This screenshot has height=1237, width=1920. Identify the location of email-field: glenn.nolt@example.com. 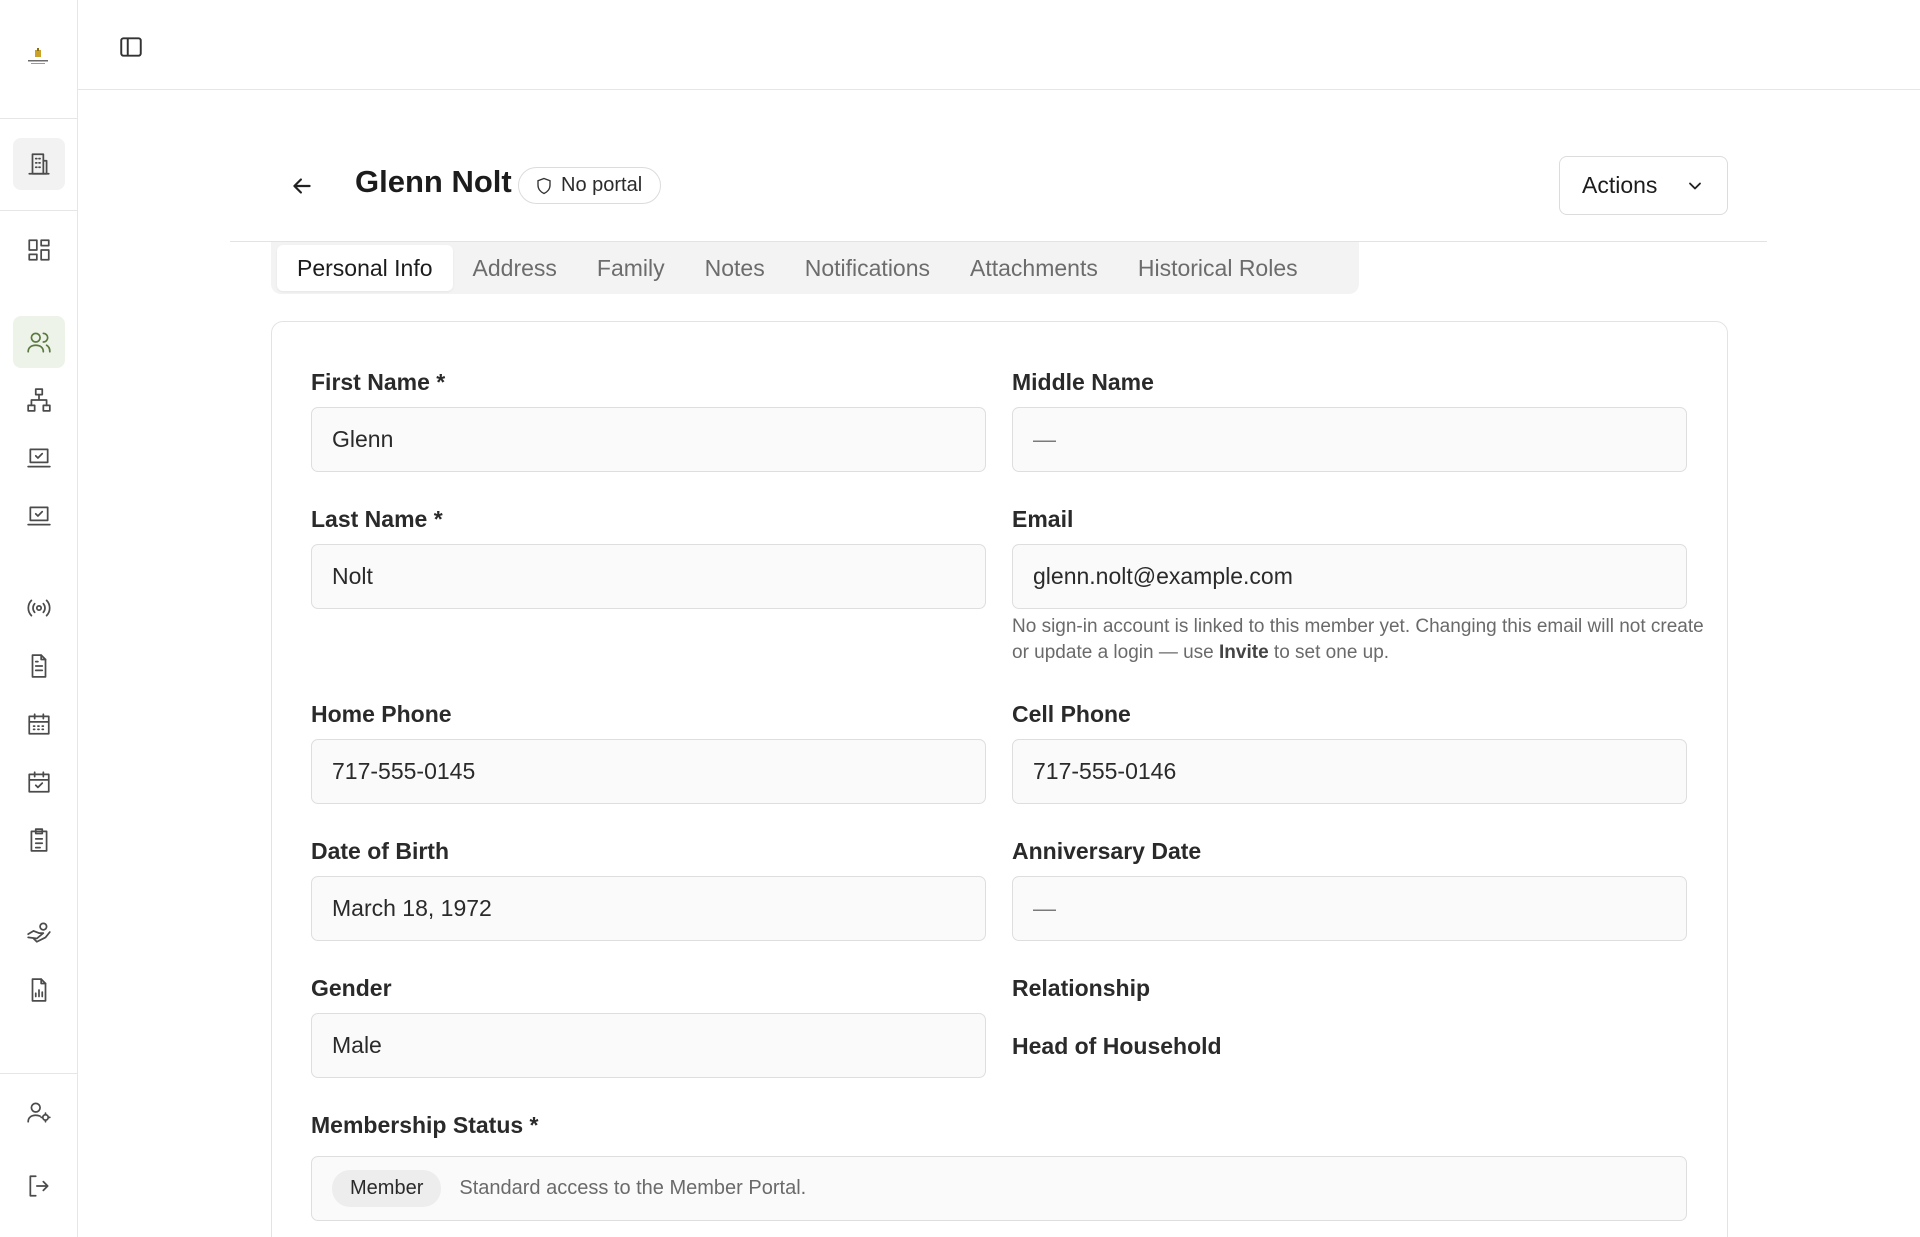
(1349, 576).